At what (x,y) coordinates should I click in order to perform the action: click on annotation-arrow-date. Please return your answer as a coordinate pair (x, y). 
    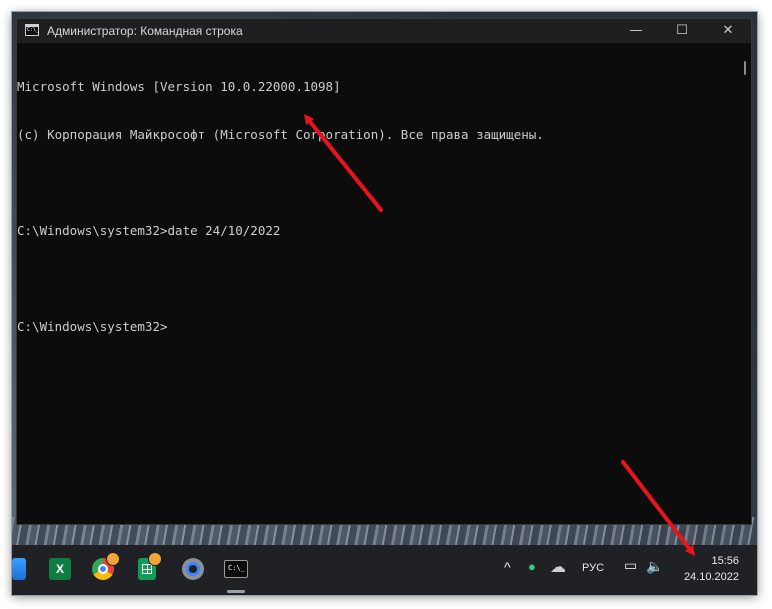
    Looking at the image, I should click on (658, 508).